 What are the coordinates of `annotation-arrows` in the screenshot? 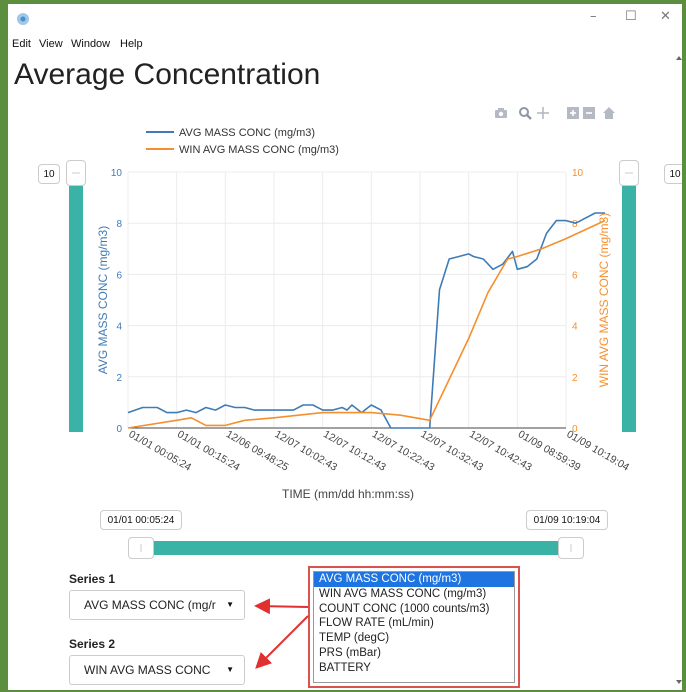 It's located at (281, 633).